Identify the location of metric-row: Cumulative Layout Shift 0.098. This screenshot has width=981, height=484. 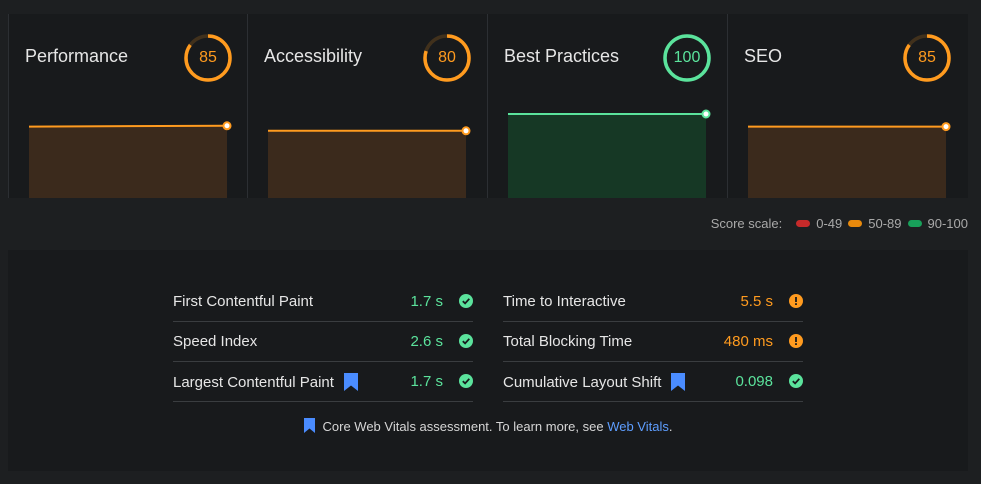
(653, 382).